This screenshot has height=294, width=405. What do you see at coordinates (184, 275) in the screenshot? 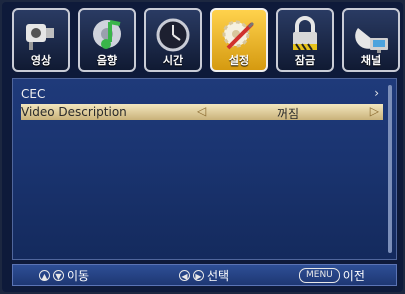
I see `left-arrow-icon: ◀` at bounding box center [184, 275].